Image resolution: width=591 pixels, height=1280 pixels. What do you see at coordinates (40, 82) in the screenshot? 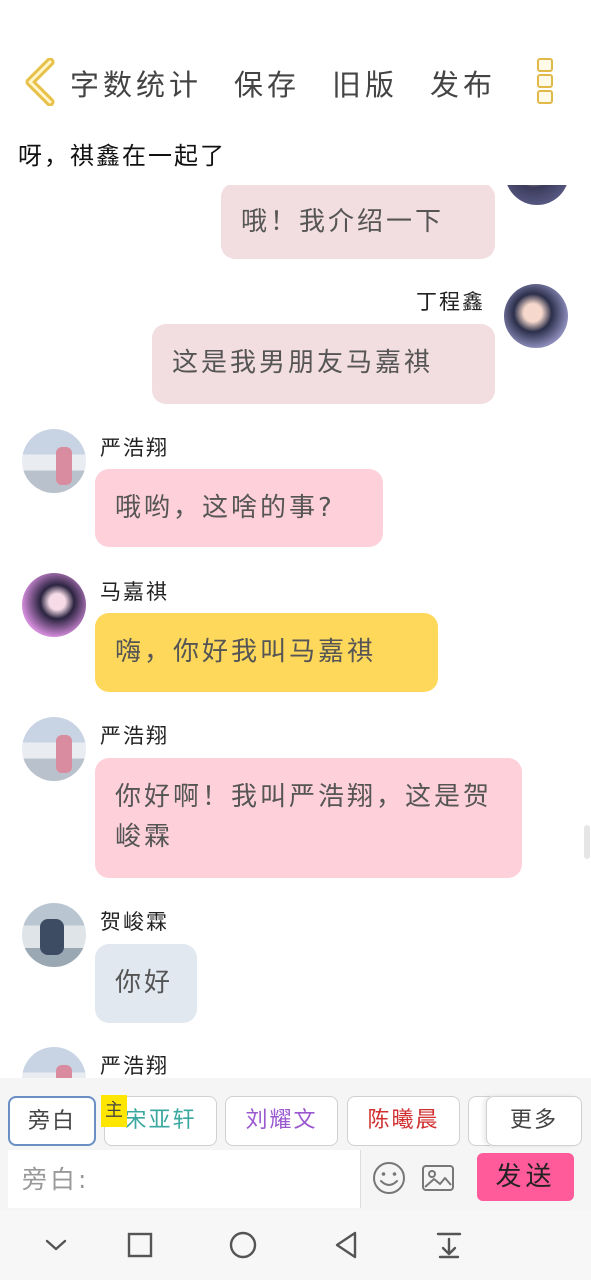
I see `back-chevron-icon` at bounding box center [40, 82].